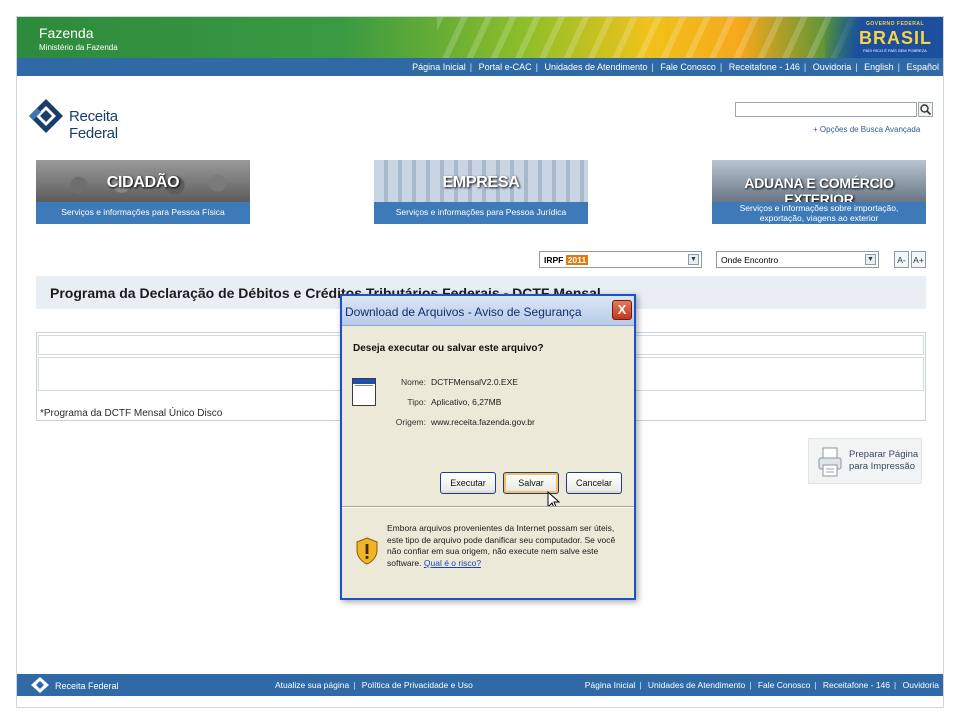  I want to click on footer-link-refresh: Atualize sua página, so click(312, 685).